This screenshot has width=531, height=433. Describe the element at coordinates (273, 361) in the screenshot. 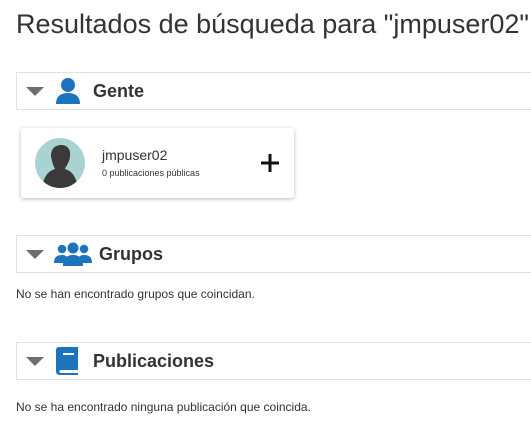

I see `section-header-publications: Publicaciones` at that location.